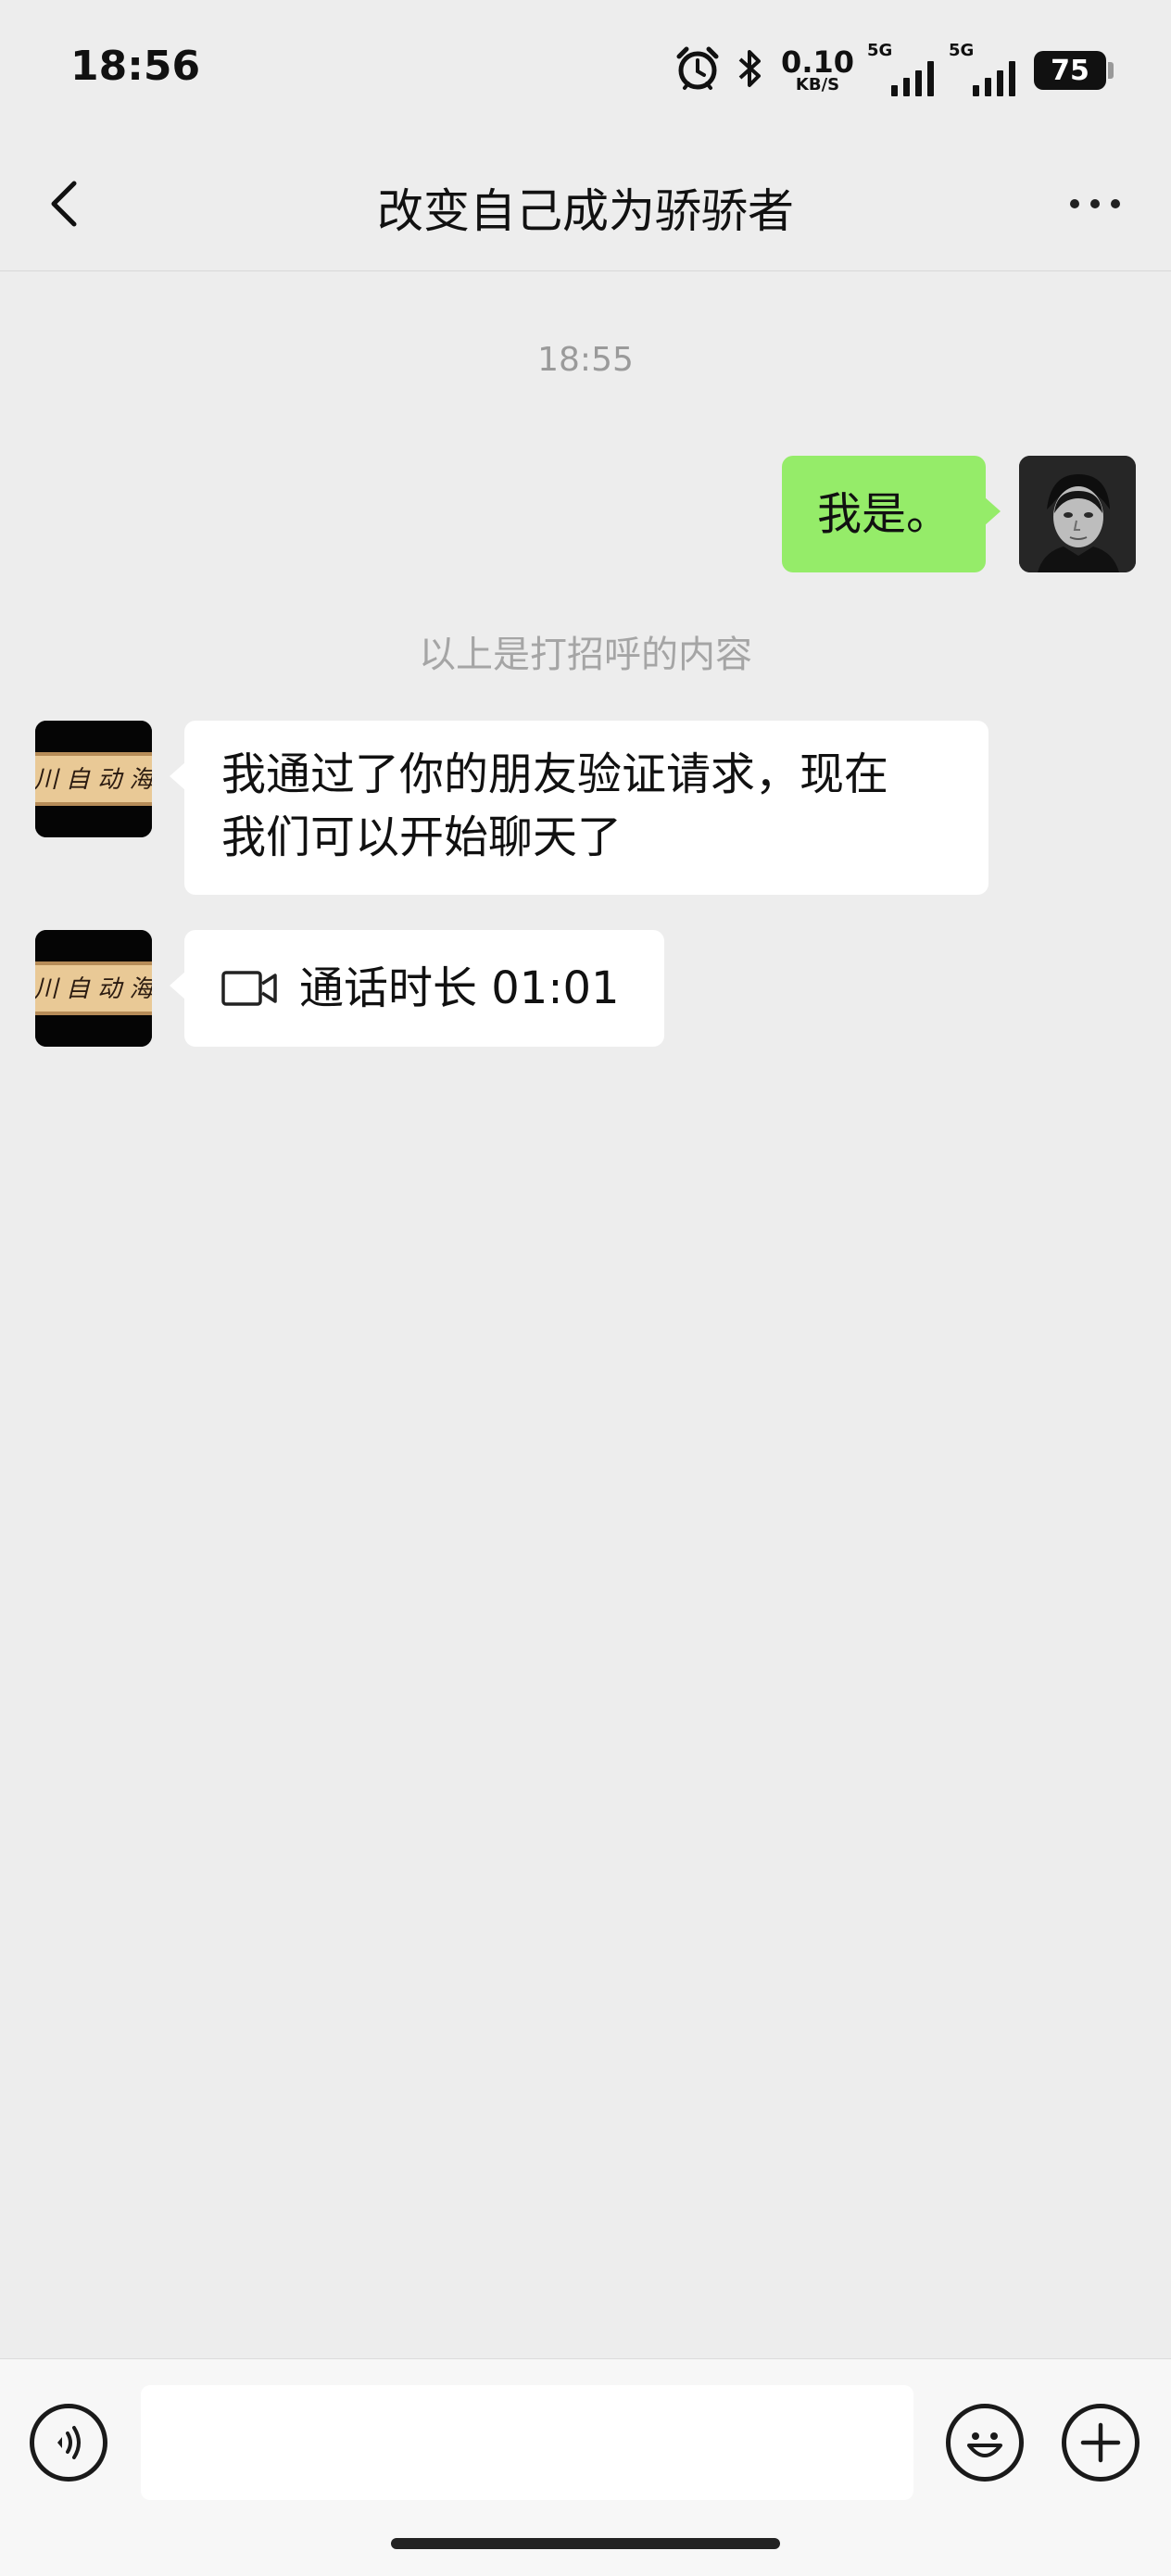 Image resolution: width=1171 pixels, height=2576 pixels. Describe the element at coordinates (902, 68) in the screenshot. I see `signal-icon: 5G` at that location.